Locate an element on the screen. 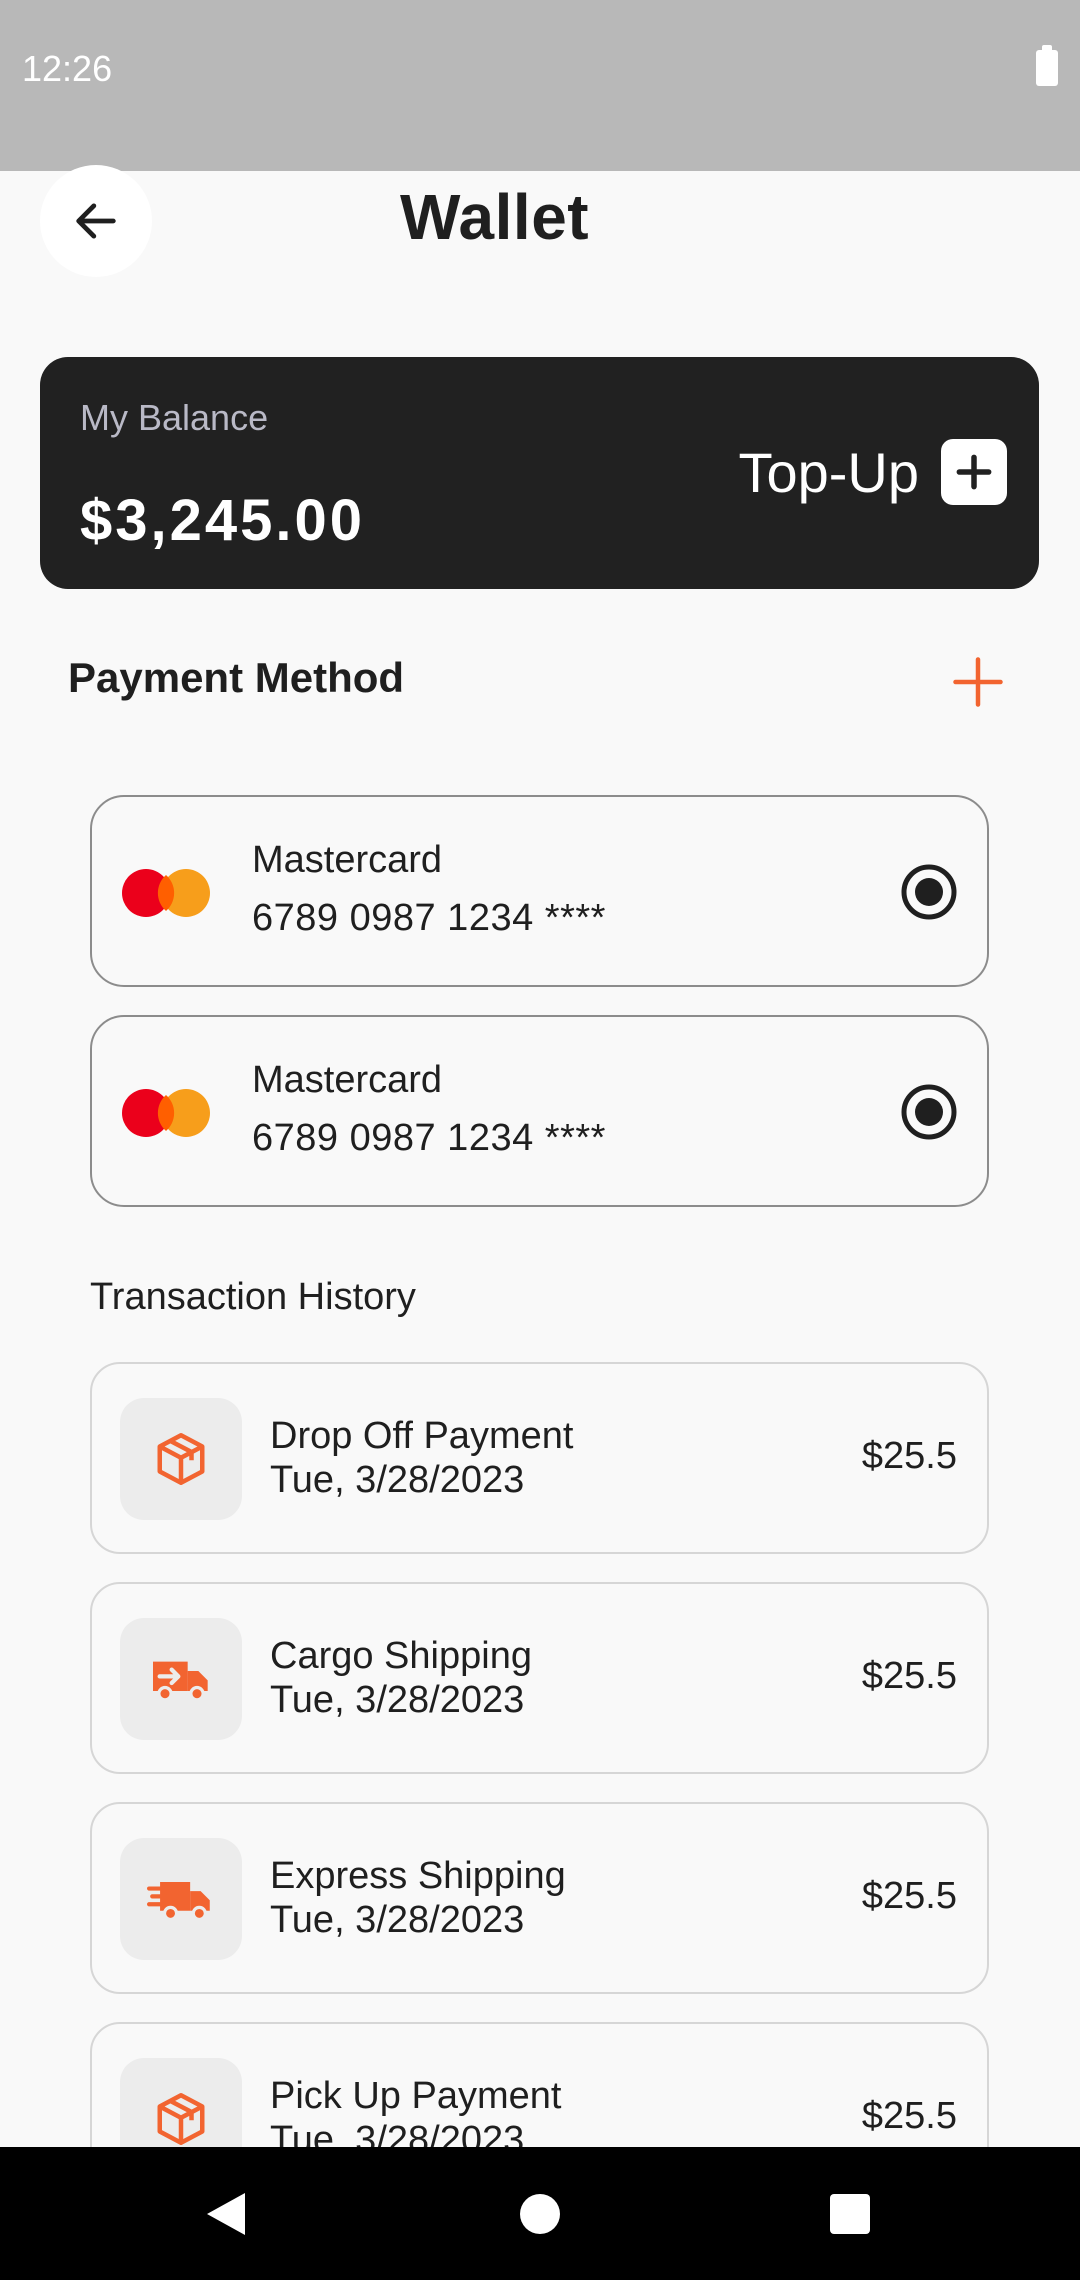 This screenshot has width=1080, height=2280. recents-square-icon is located at coordinates (850, 2214).